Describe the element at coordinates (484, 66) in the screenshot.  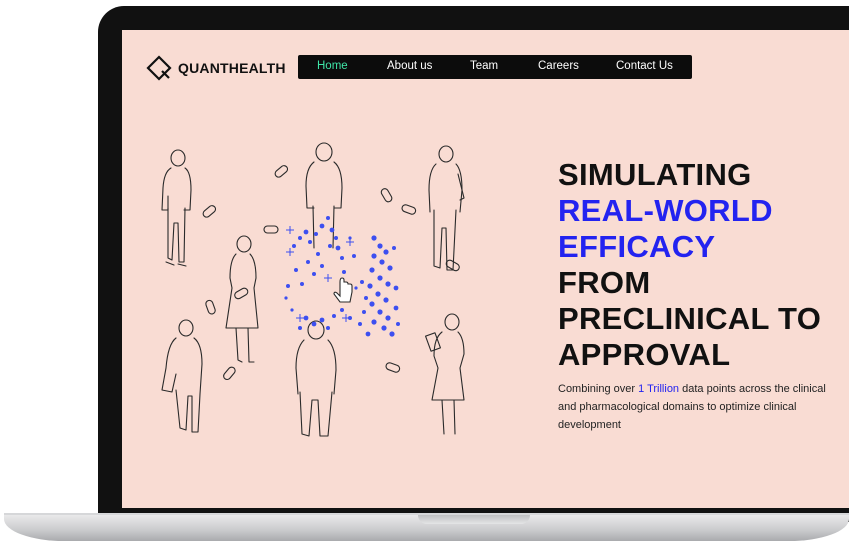
I see `nav-team: Team` at that location.